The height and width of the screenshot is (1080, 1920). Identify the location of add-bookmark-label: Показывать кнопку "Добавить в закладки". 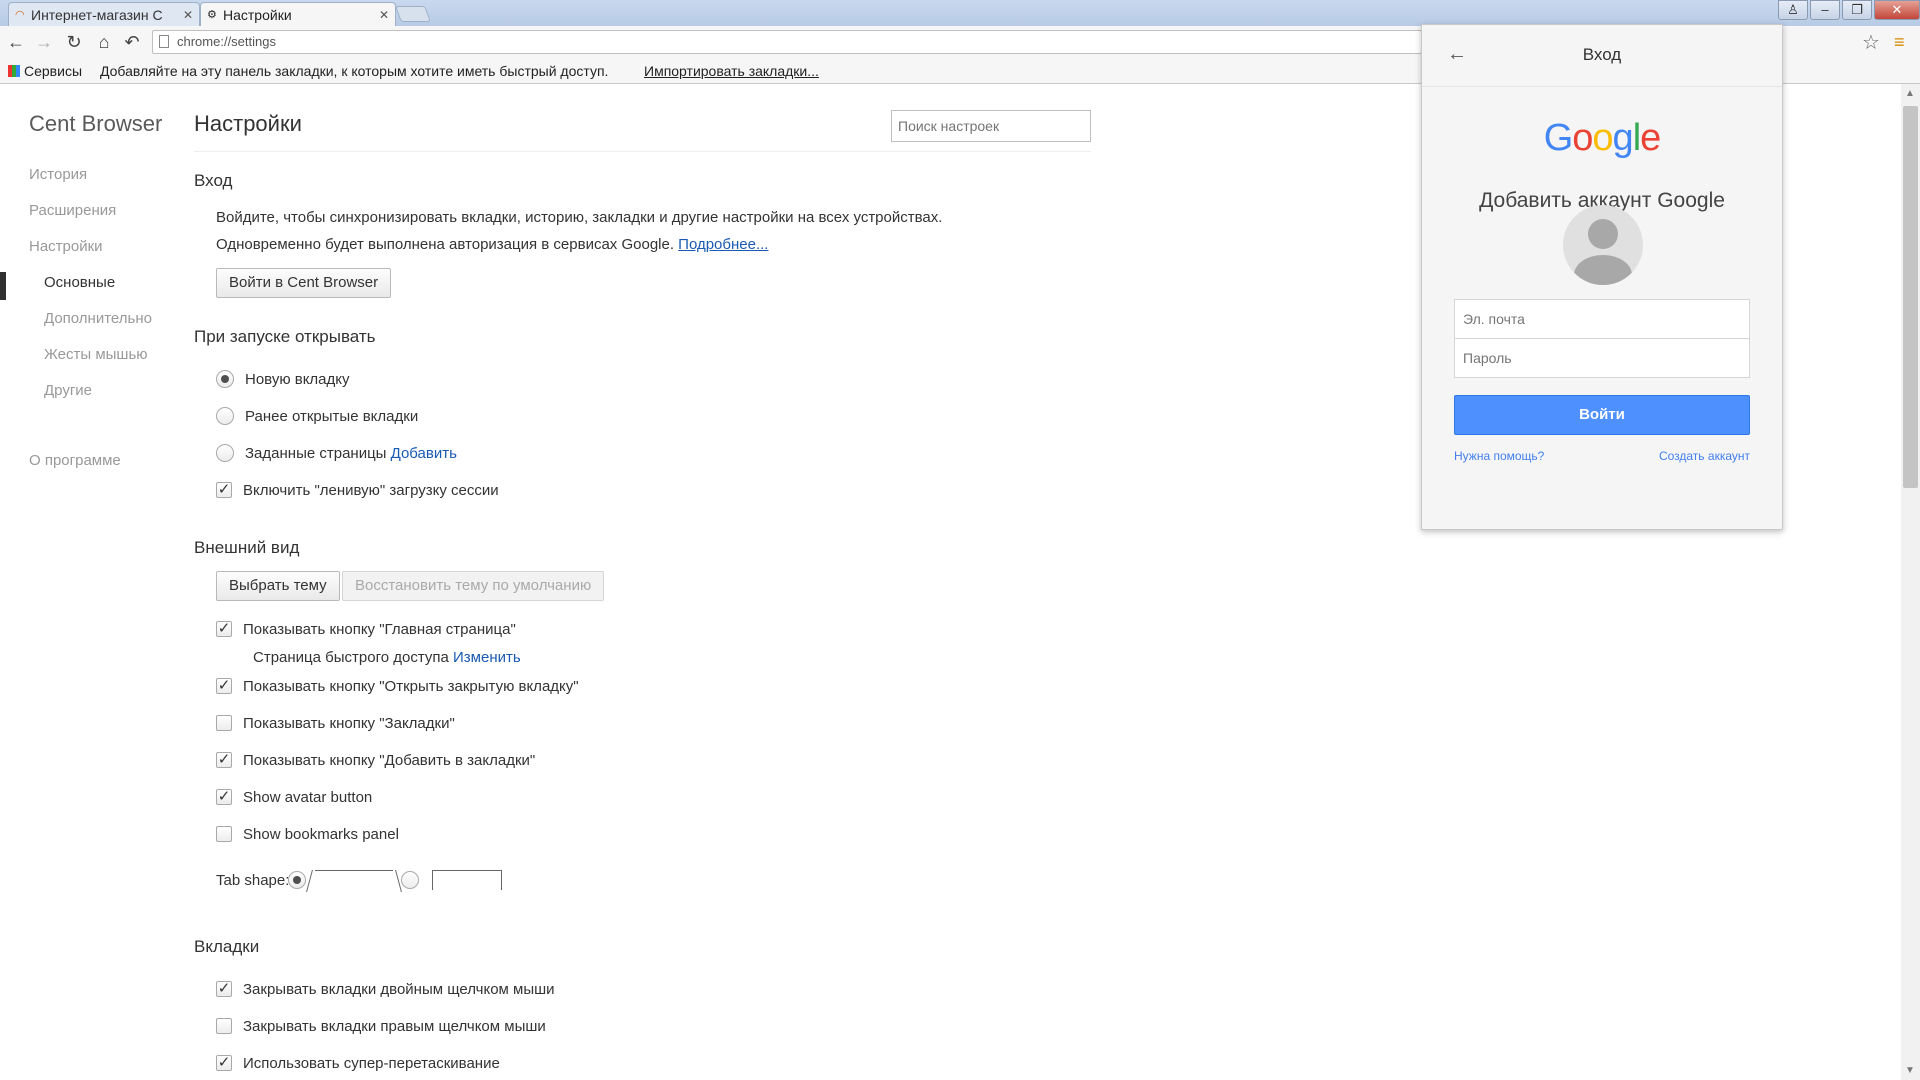
(389, 760).